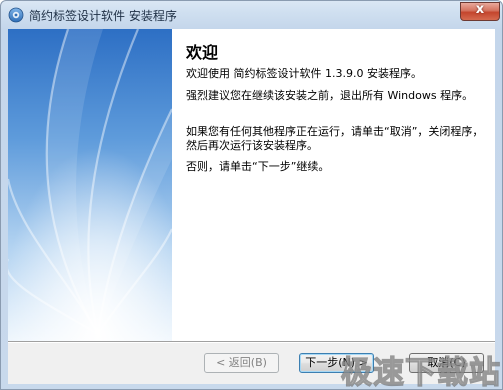 Image resolution: width=503 pixels, height=390 pixels. What do you see at coordinates (304, 73) in the screenshot?
I see `welcome-text: 欢迎使用 简约标签设计软件 1.3.9.0 安装程序。` at bounding box center [304, 73].